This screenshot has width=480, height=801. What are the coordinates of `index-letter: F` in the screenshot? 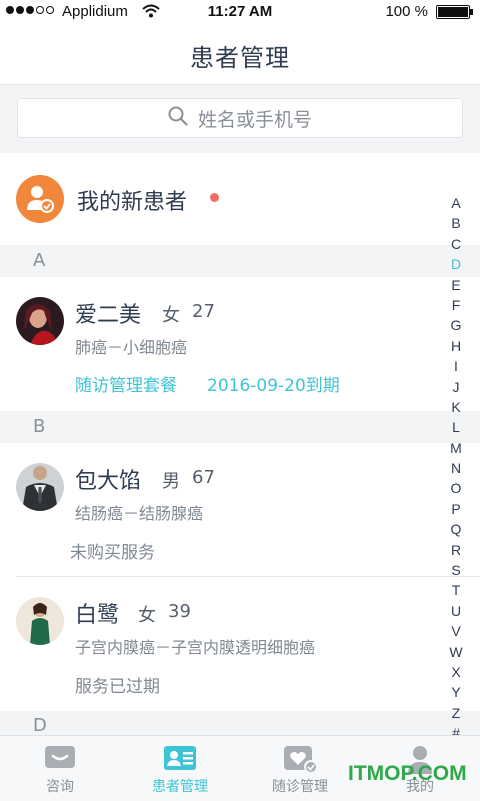 It's located at (456, 305).